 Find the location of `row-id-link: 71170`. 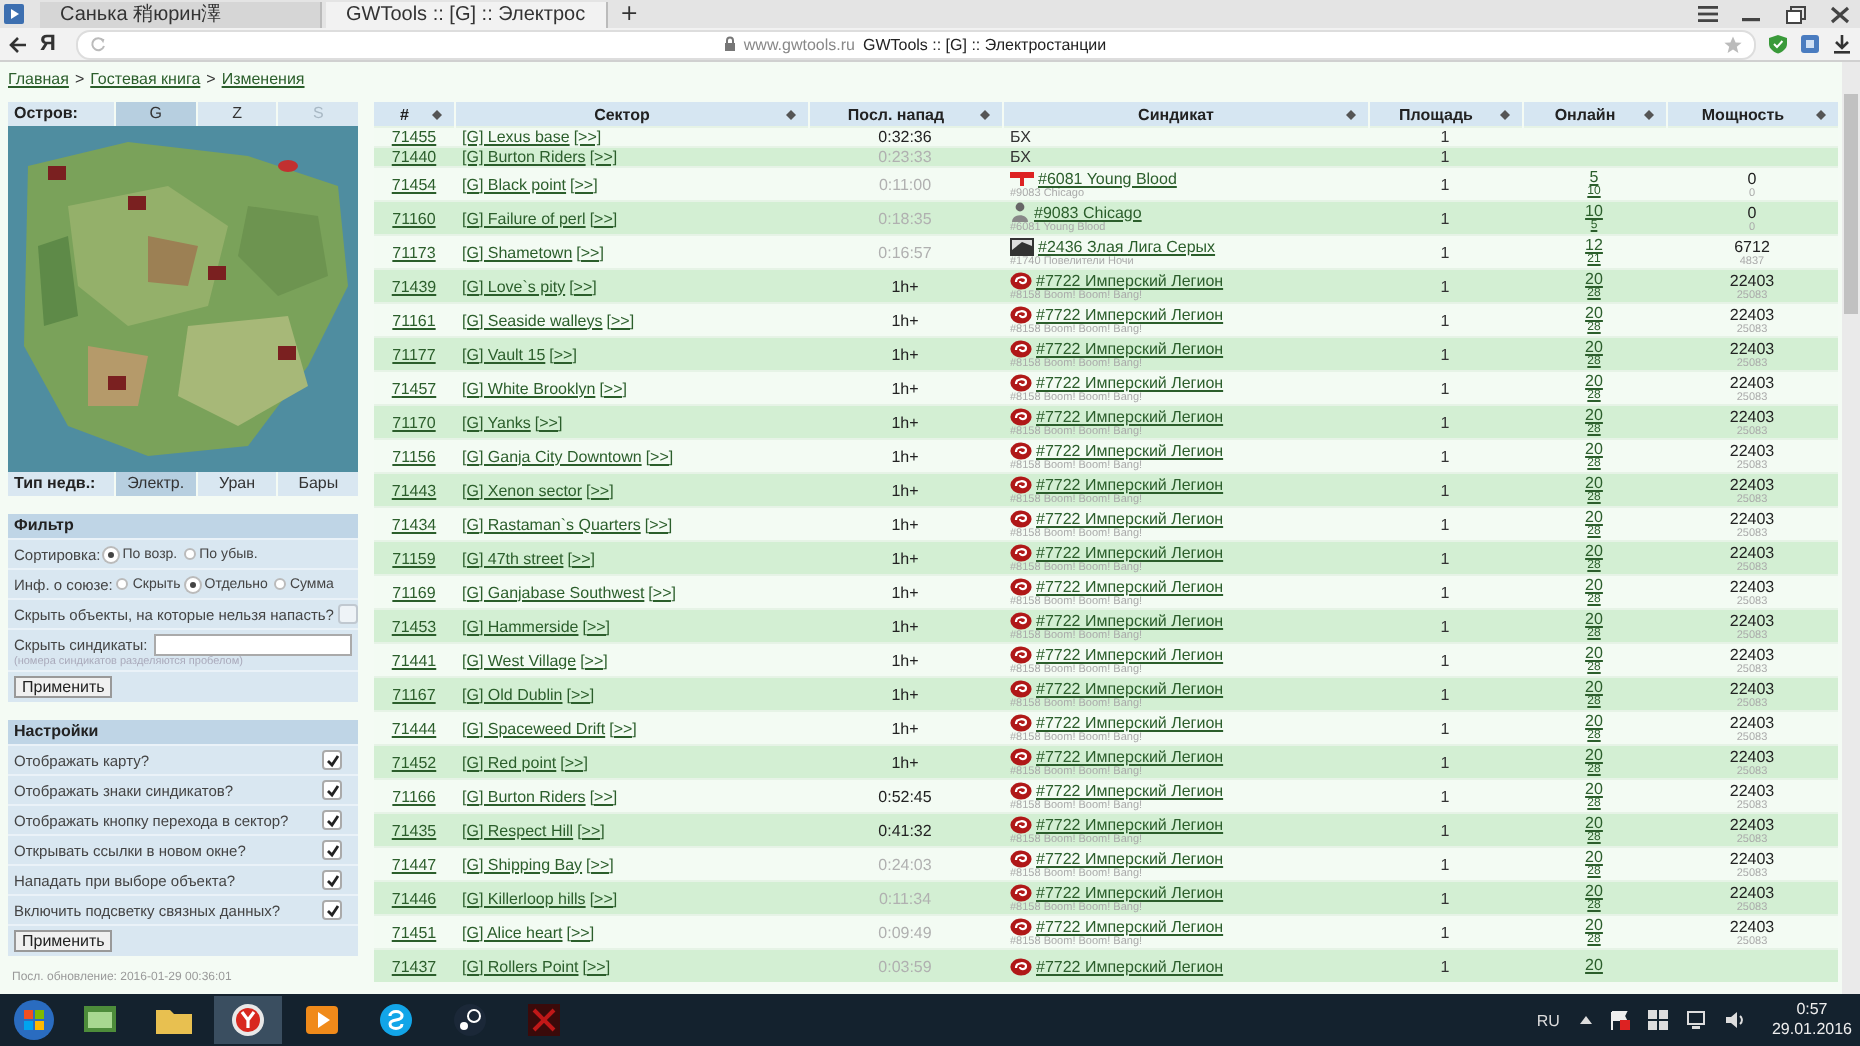

row-id-link: 71170 is located at coordinates (414, 422).